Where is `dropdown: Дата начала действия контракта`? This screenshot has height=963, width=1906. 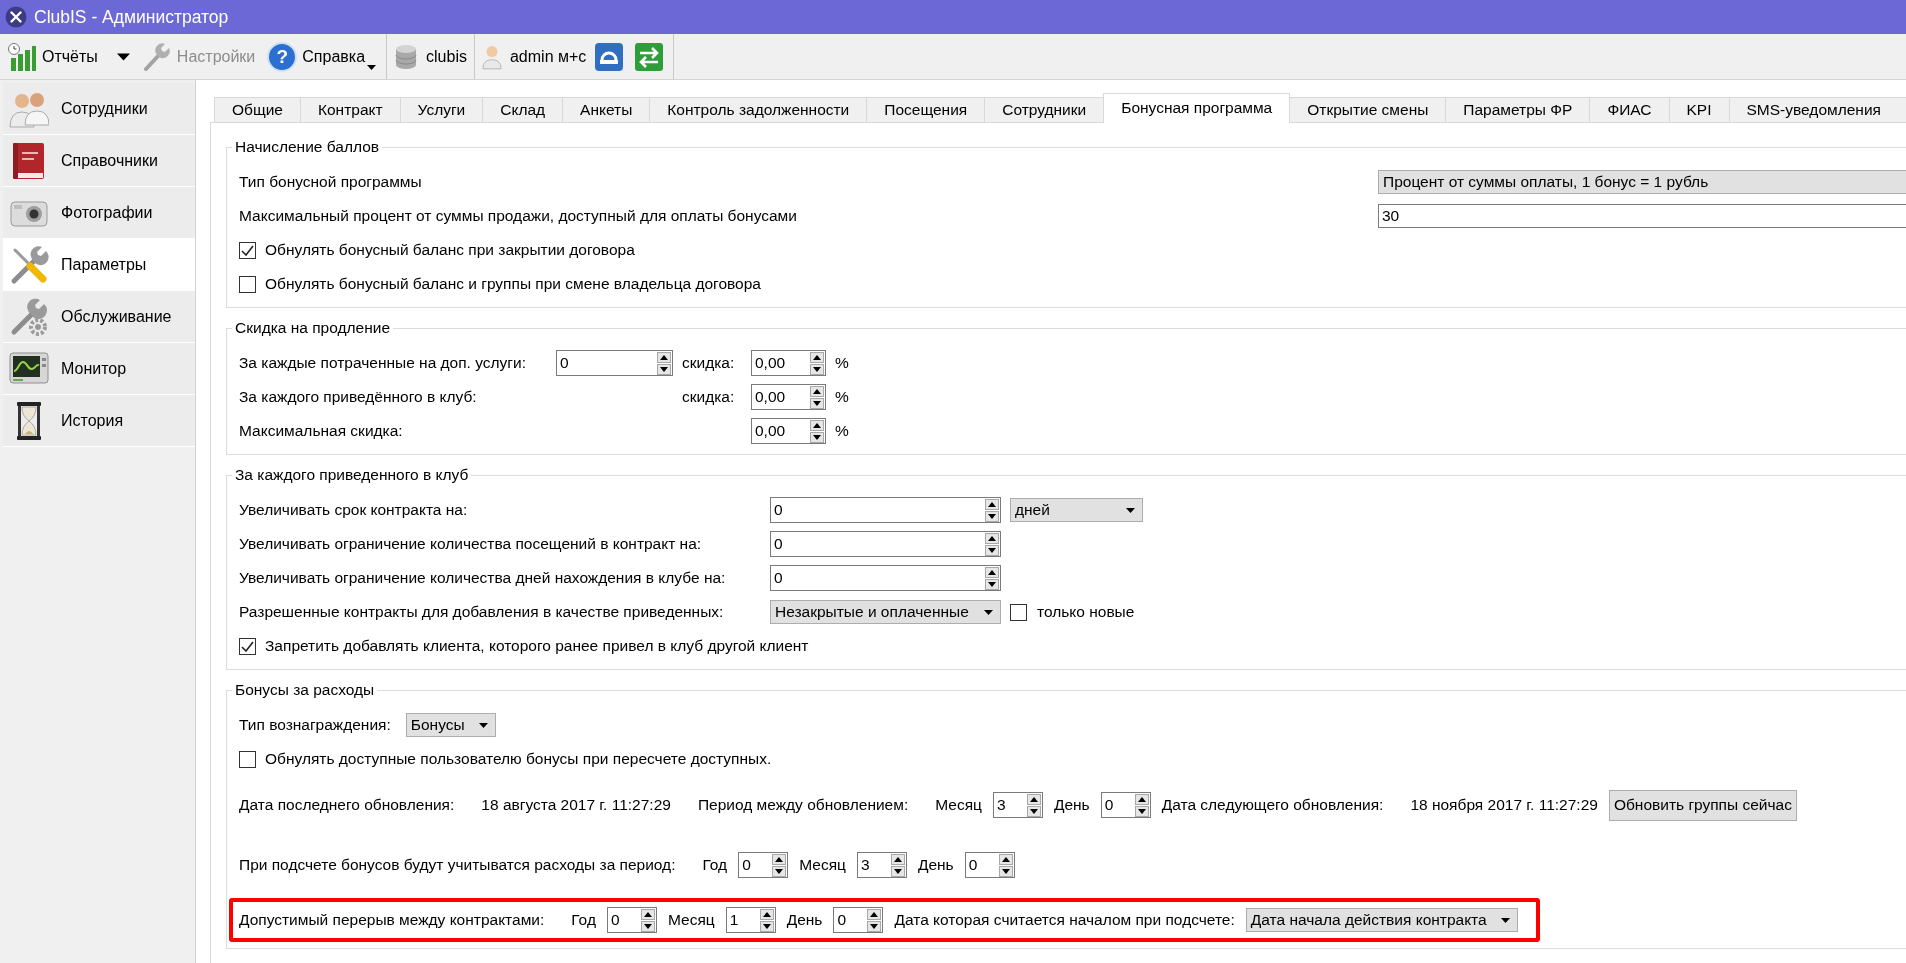 dropdown: Дата начала действия контракта is located at coordinates (1381, 920).